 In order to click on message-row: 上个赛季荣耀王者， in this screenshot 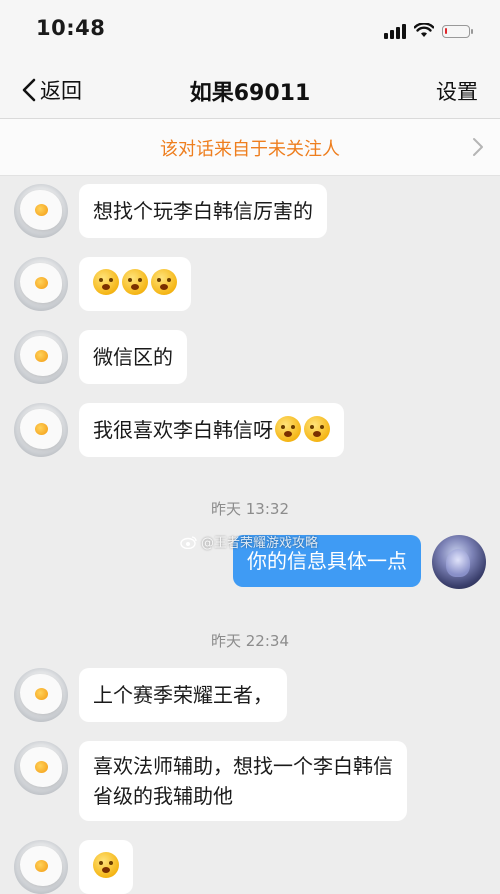, I will do `click(150, 695)`.